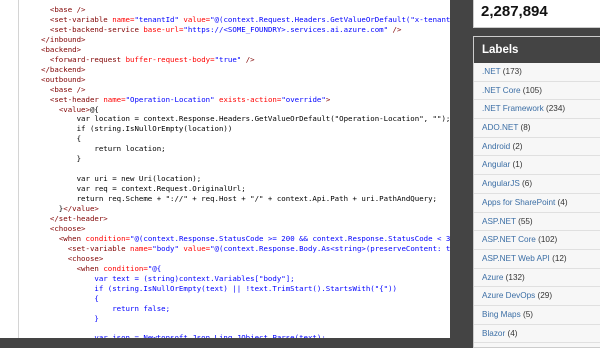 The height and width of the screenshot is (348, 600). What do you see at coordinates (526, 314) in the screenshot?
I see `label-count: (5)` at bounding box center [526, 314].